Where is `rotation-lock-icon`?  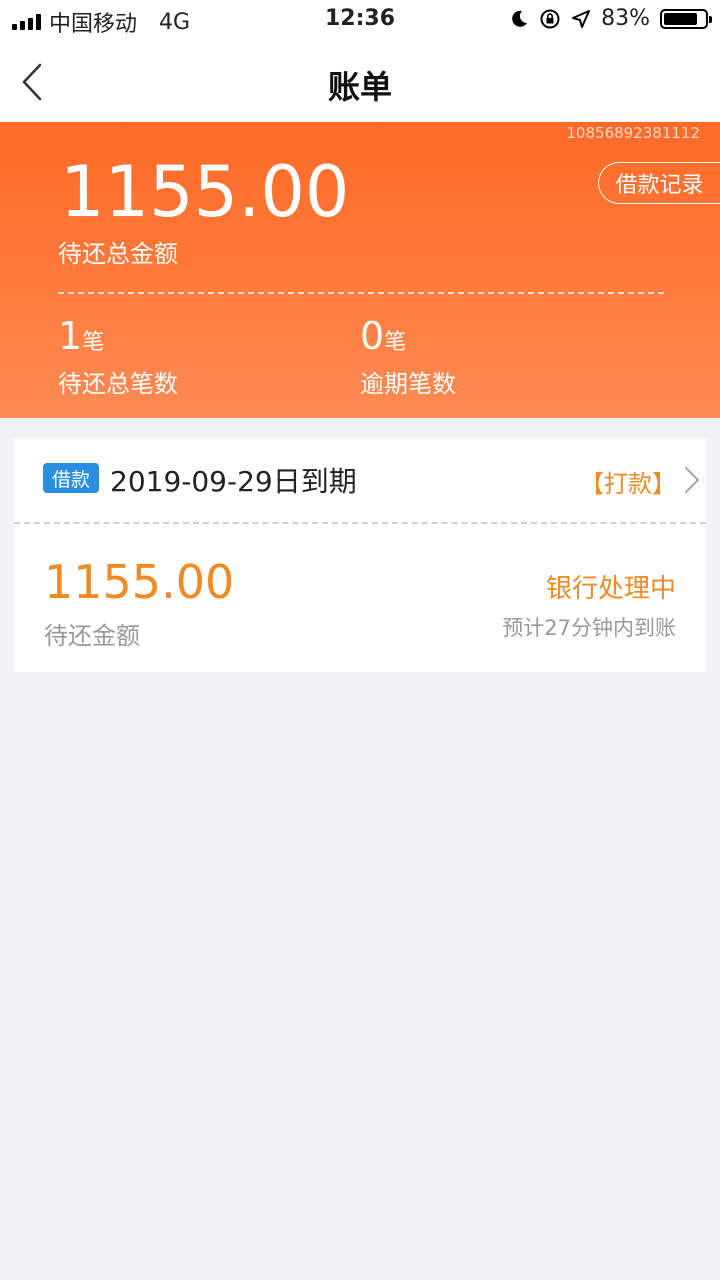
rotation-lock-icon is located at coordinates (550, 18).